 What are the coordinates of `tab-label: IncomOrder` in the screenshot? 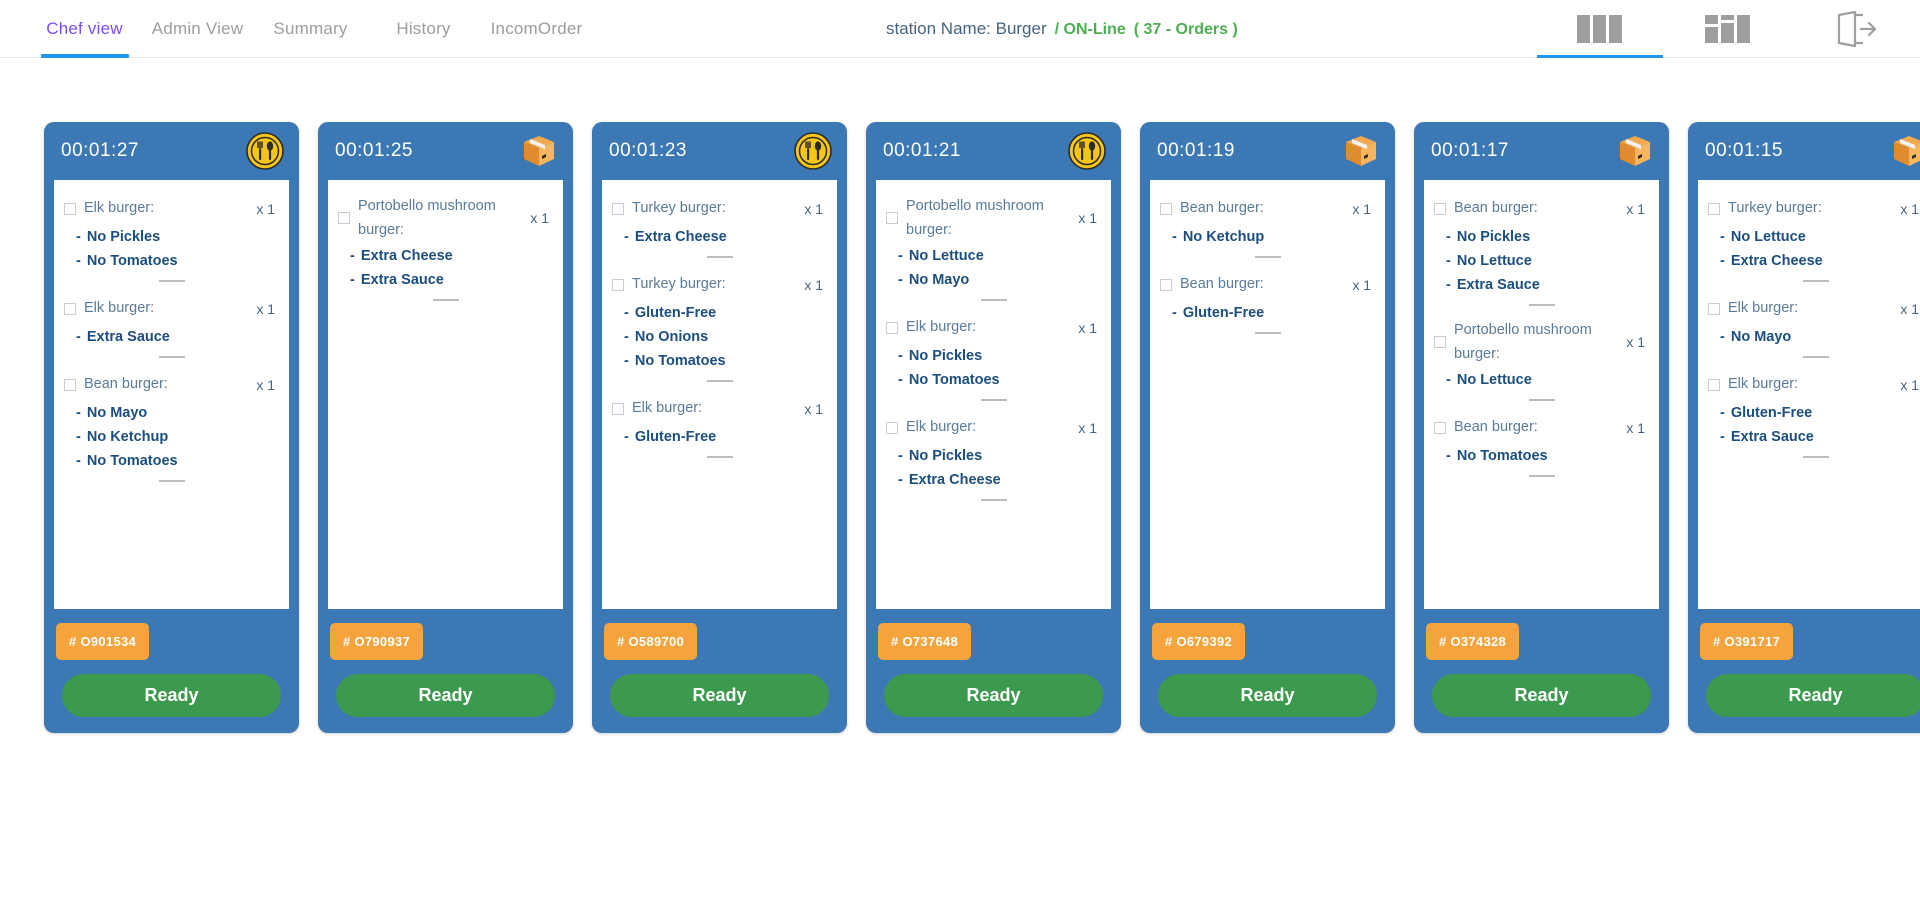 It's located at (536, 28).